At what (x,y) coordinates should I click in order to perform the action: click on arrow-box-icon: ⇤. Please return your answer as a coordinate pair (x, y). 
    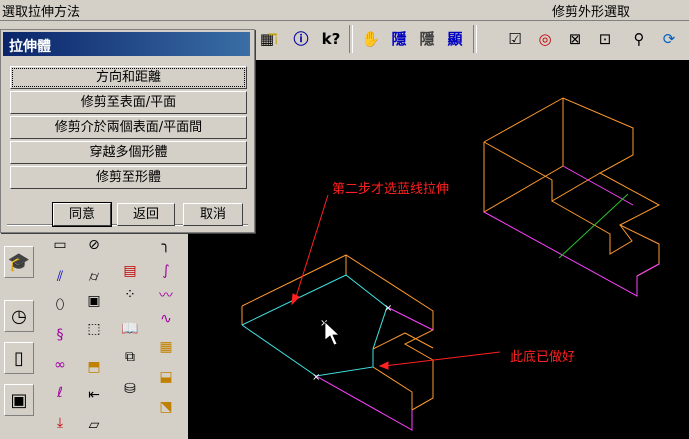
    Looking at the image, I should click on (94, 395).